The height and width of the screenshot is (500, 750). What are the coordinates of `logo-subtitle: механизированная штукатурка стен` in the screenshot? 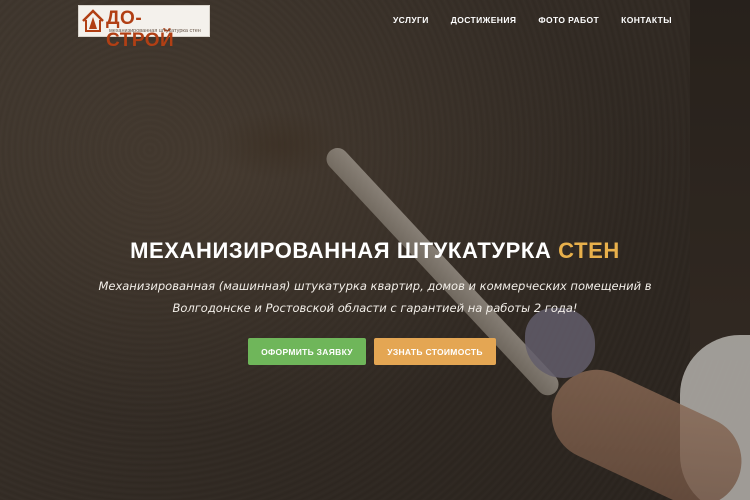 It's located at (155, 31).